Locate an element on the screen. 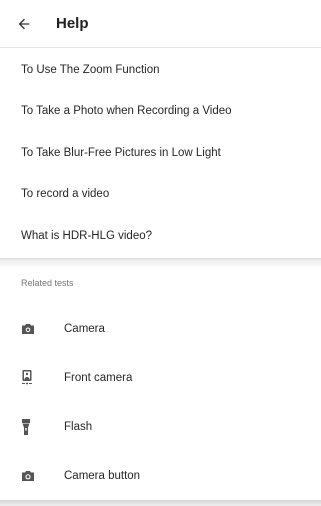 This screenshot has height=506, width=321. back-button is located at coordinates (24, 24).